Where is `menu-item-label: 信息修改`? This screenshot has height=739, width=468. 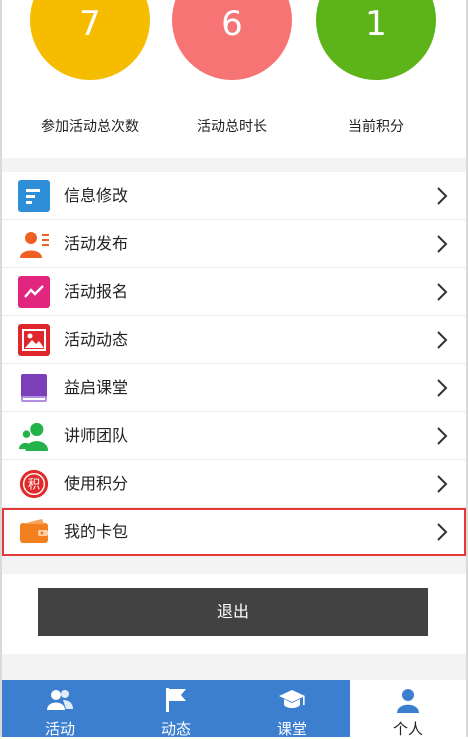 menu-item-label: 信息修改 is located at coordinates (96, 195).